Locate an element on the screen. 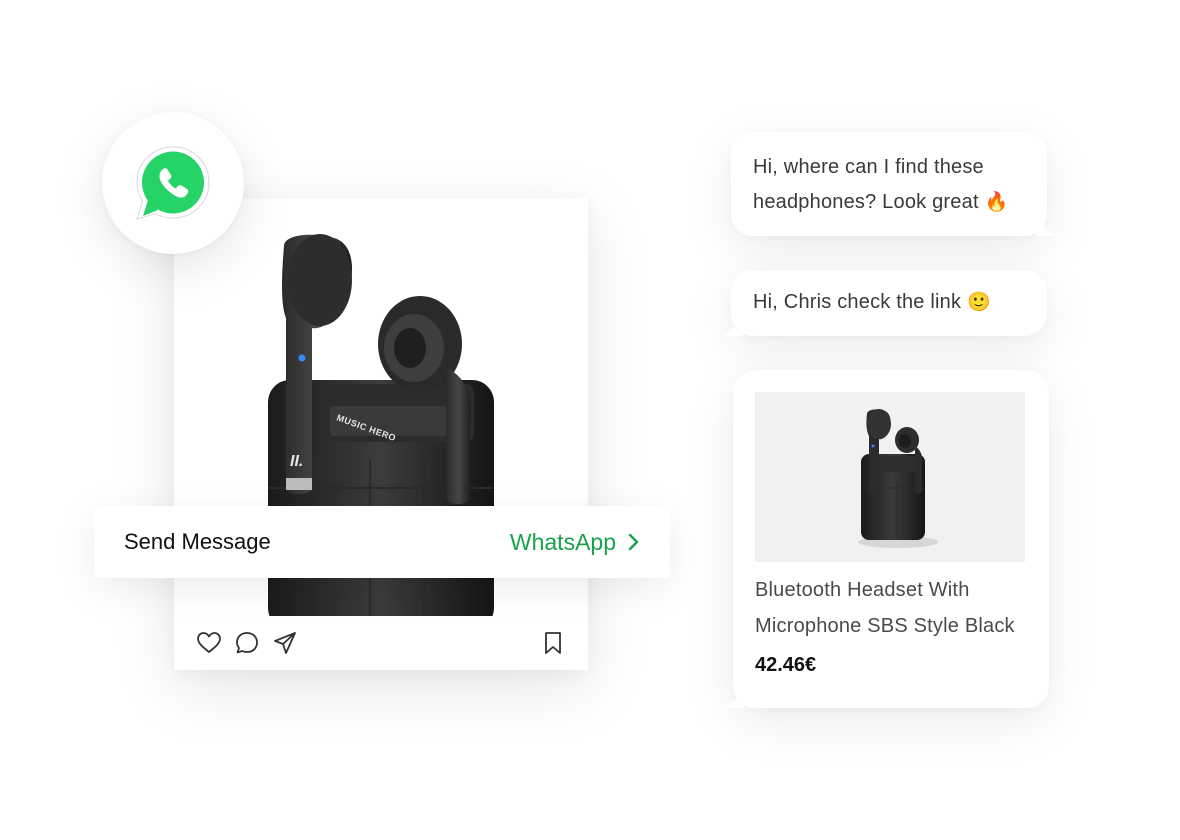 The image size is (1180, 840). message-text: Hi, Chris check the link is located at coordinates (857, 302).